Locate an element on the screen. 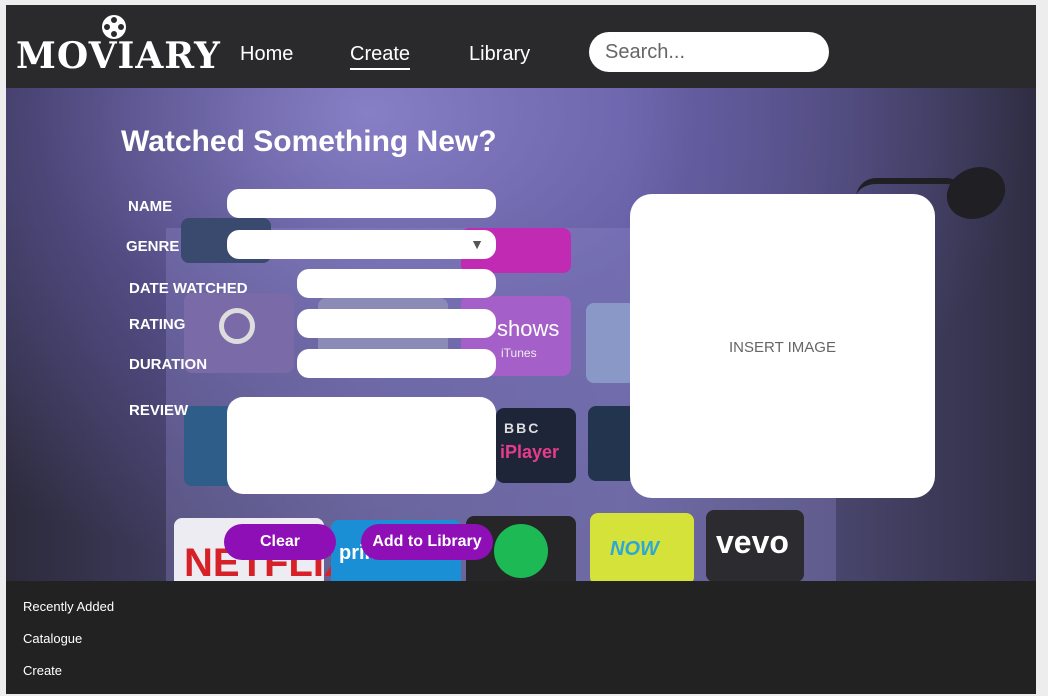 The image size is (1048, 696). iplayer-text: iPlayer is located at coordinates (530, 452).